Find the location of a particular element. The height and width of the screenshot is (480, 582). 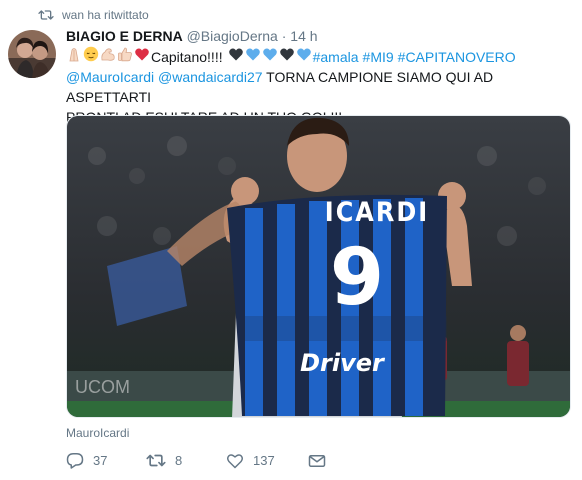

retweet-button: 8 is located at coordinates (186, 460).